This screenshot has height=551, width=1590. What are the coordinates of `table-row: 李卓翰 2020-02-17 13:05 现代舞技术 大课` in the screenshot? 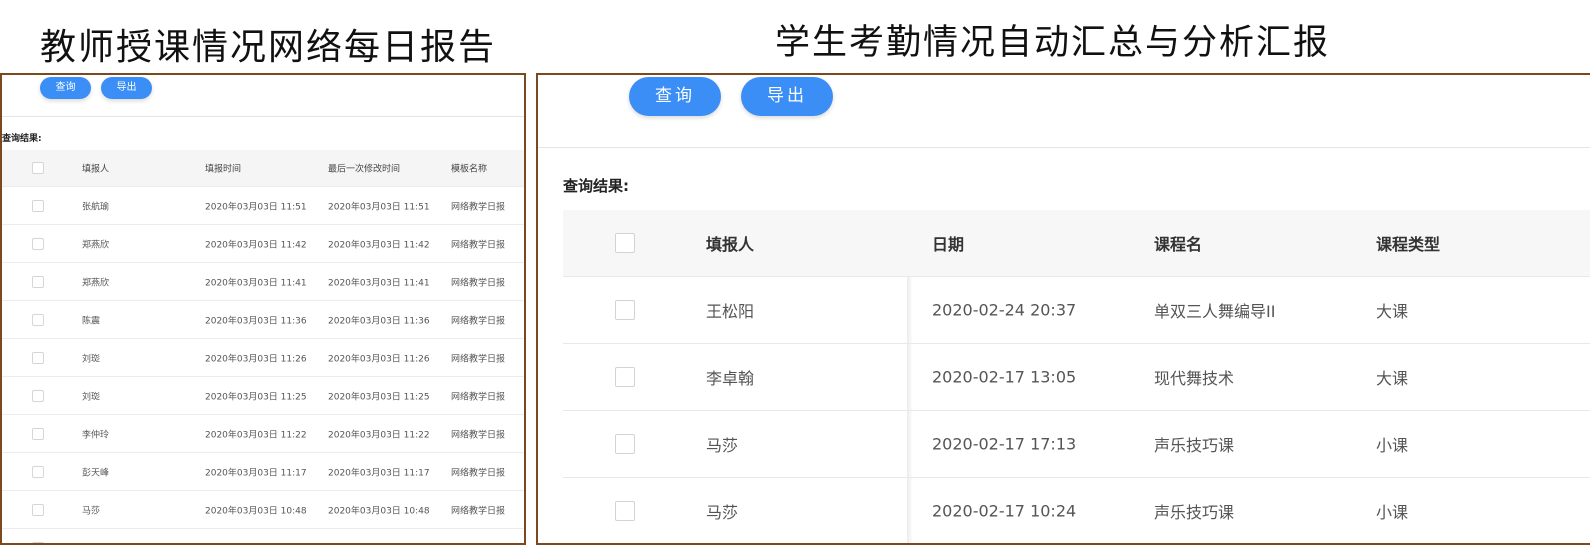 It's located at (1076, 377).